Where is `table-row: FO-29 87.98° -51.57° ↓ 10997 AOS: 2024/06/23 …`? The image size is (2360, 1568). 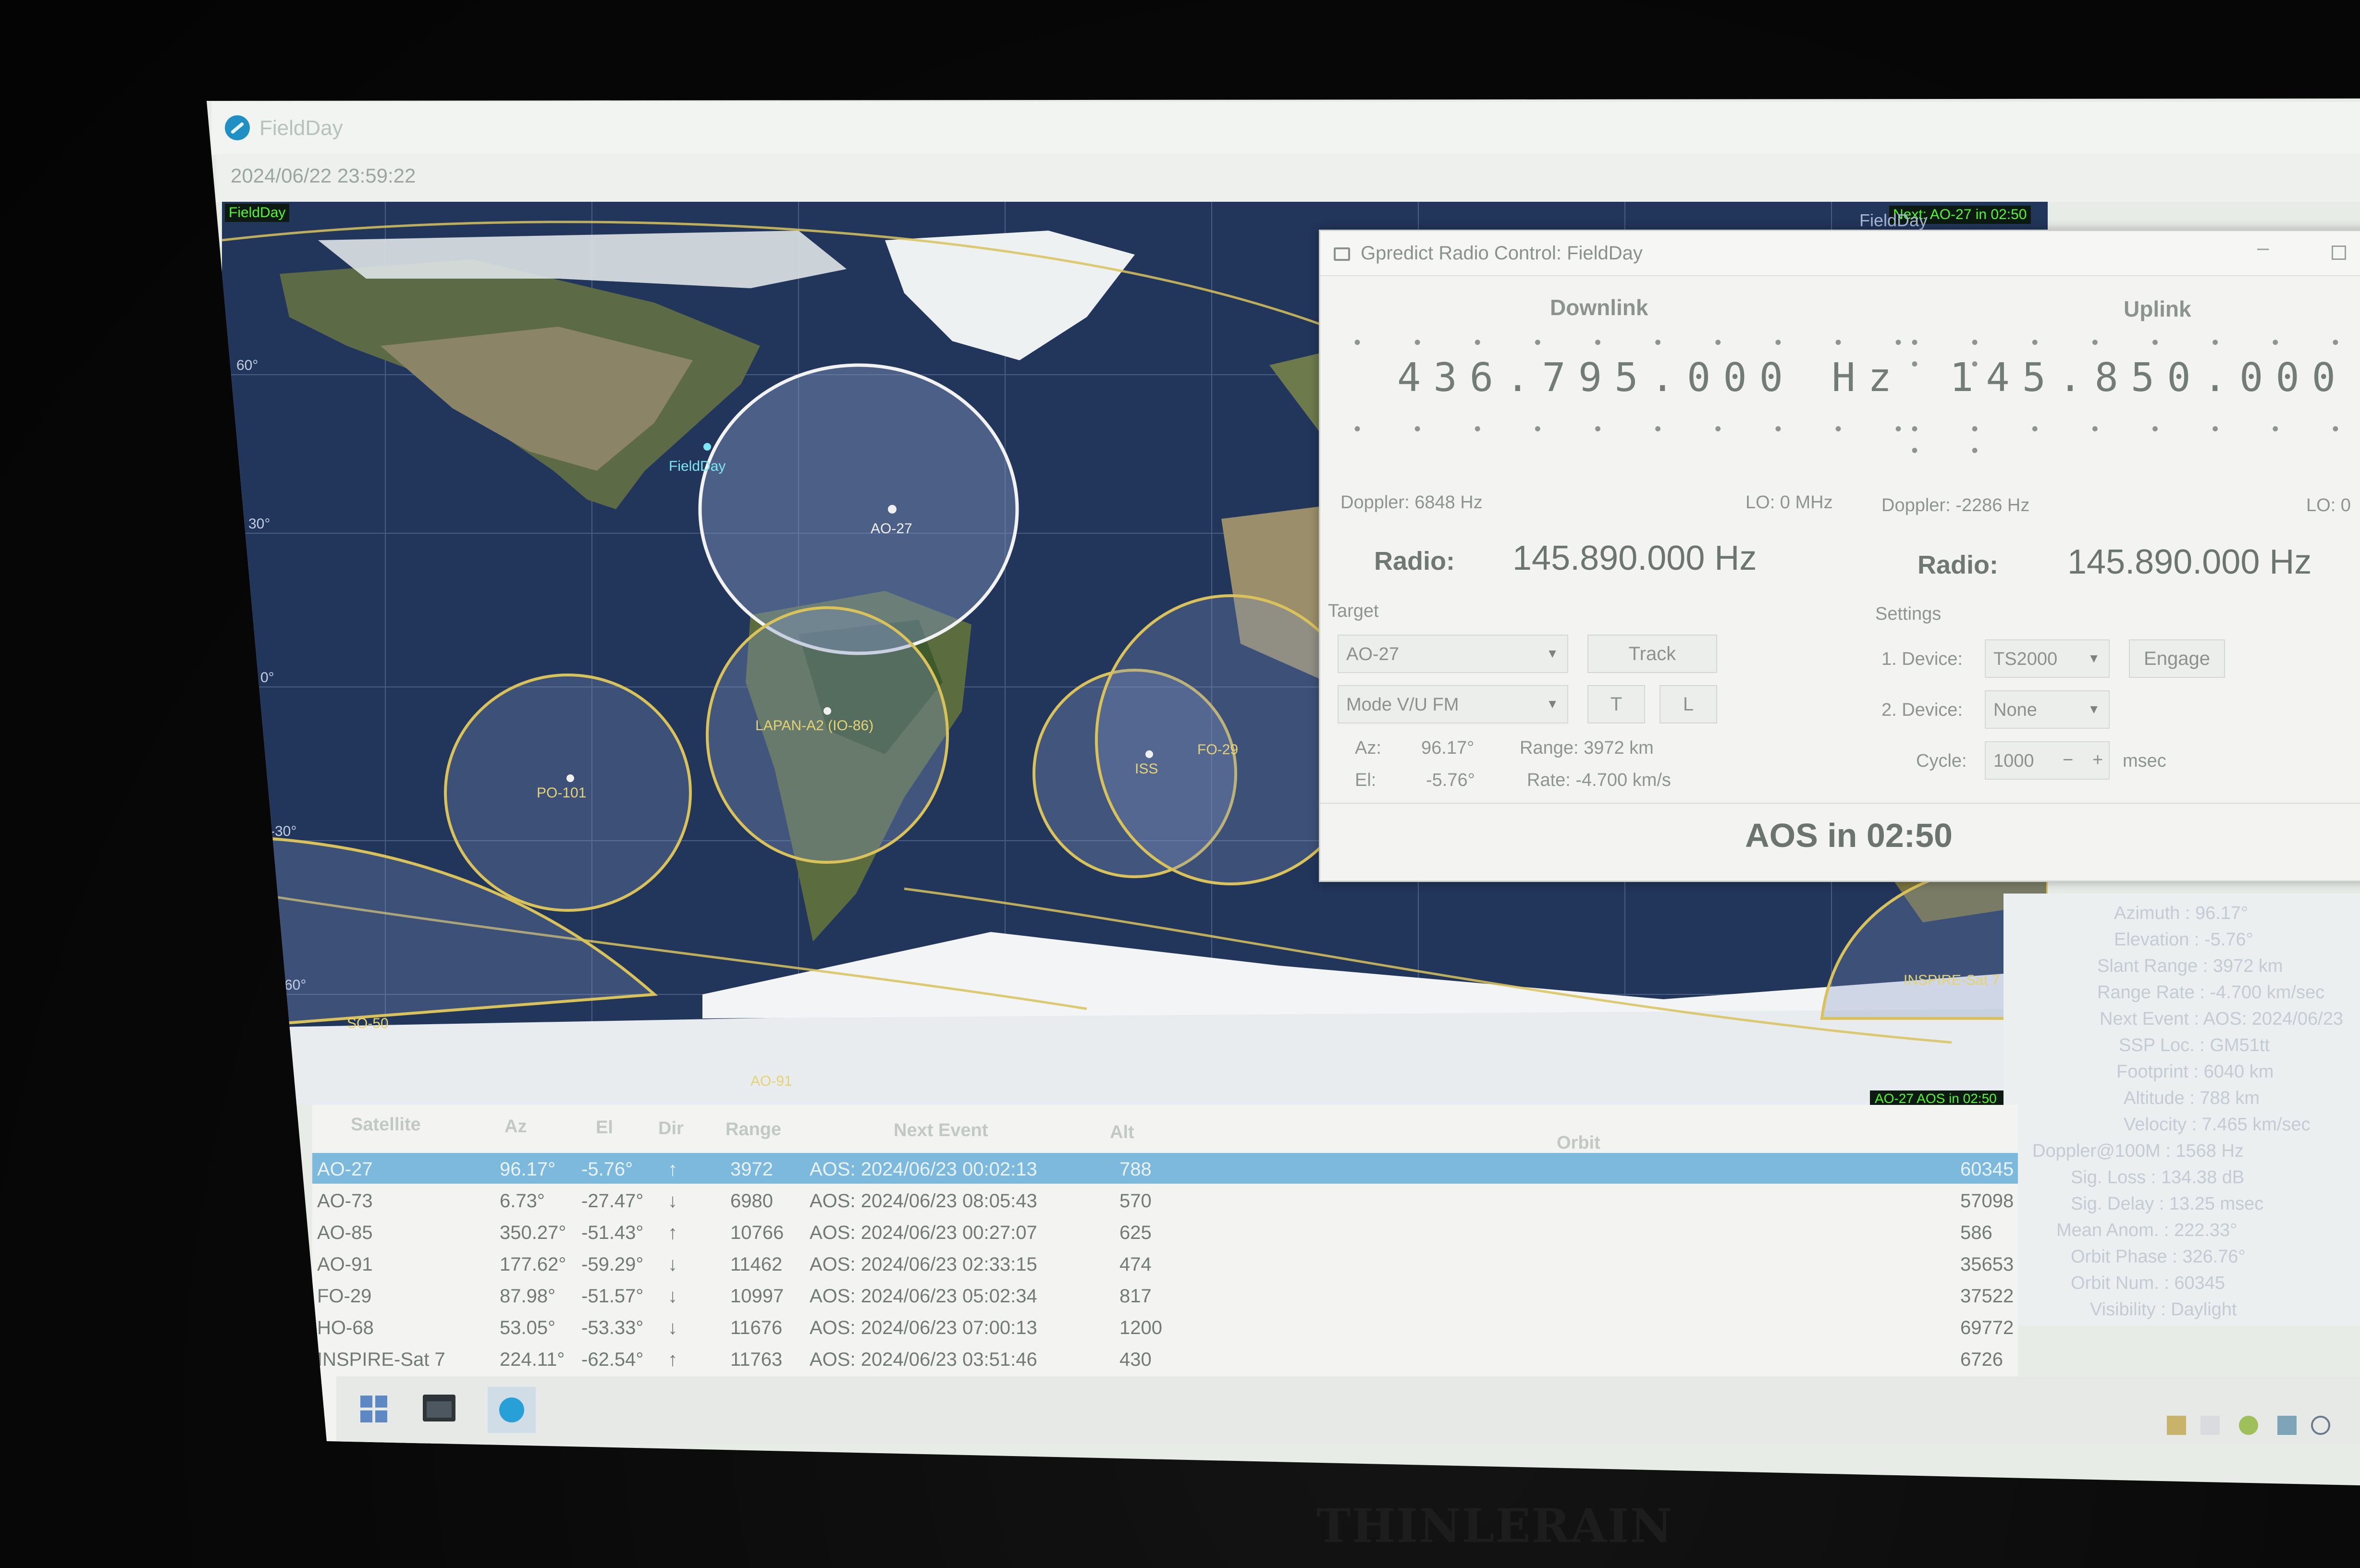 table-row: FO-29 87.98° -51.57° ↓ 10997 AOS: 2024/06/23 … is located at coordinates (1165, 1295).